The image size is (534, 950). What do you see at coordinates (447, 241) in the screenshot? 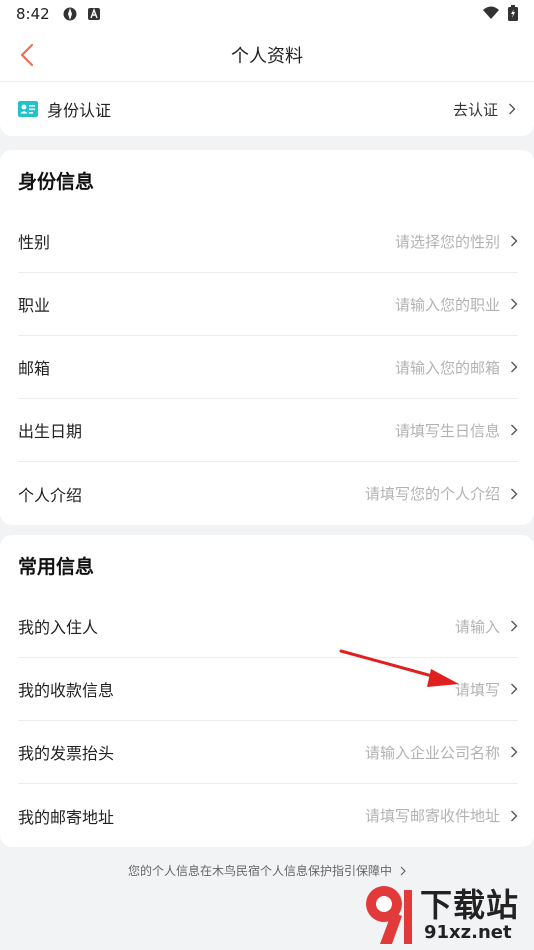
I see `gender-placeholder: 请选择您的性别` at bounding box center [447, 241].